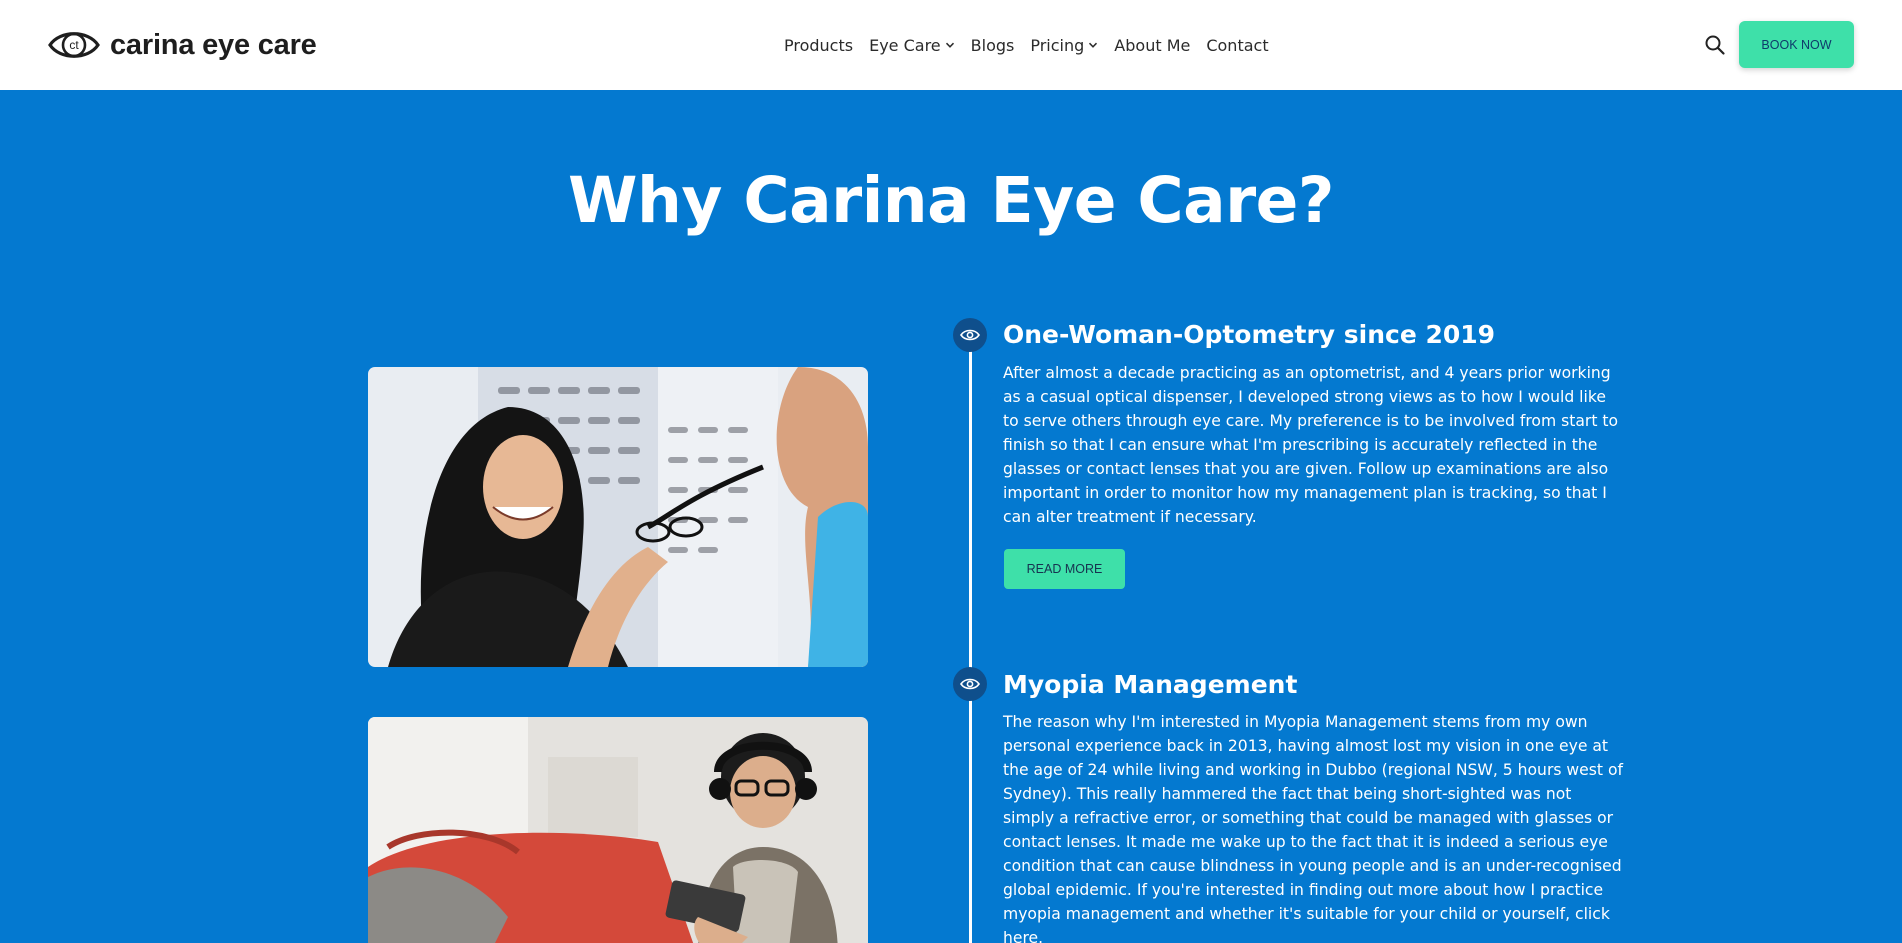 The width and height of the screenshot is (1902, 943). Describe the element at coordinates (1150, 684) in the screenshot. I see `item-heading: Myopia Management` at that location.